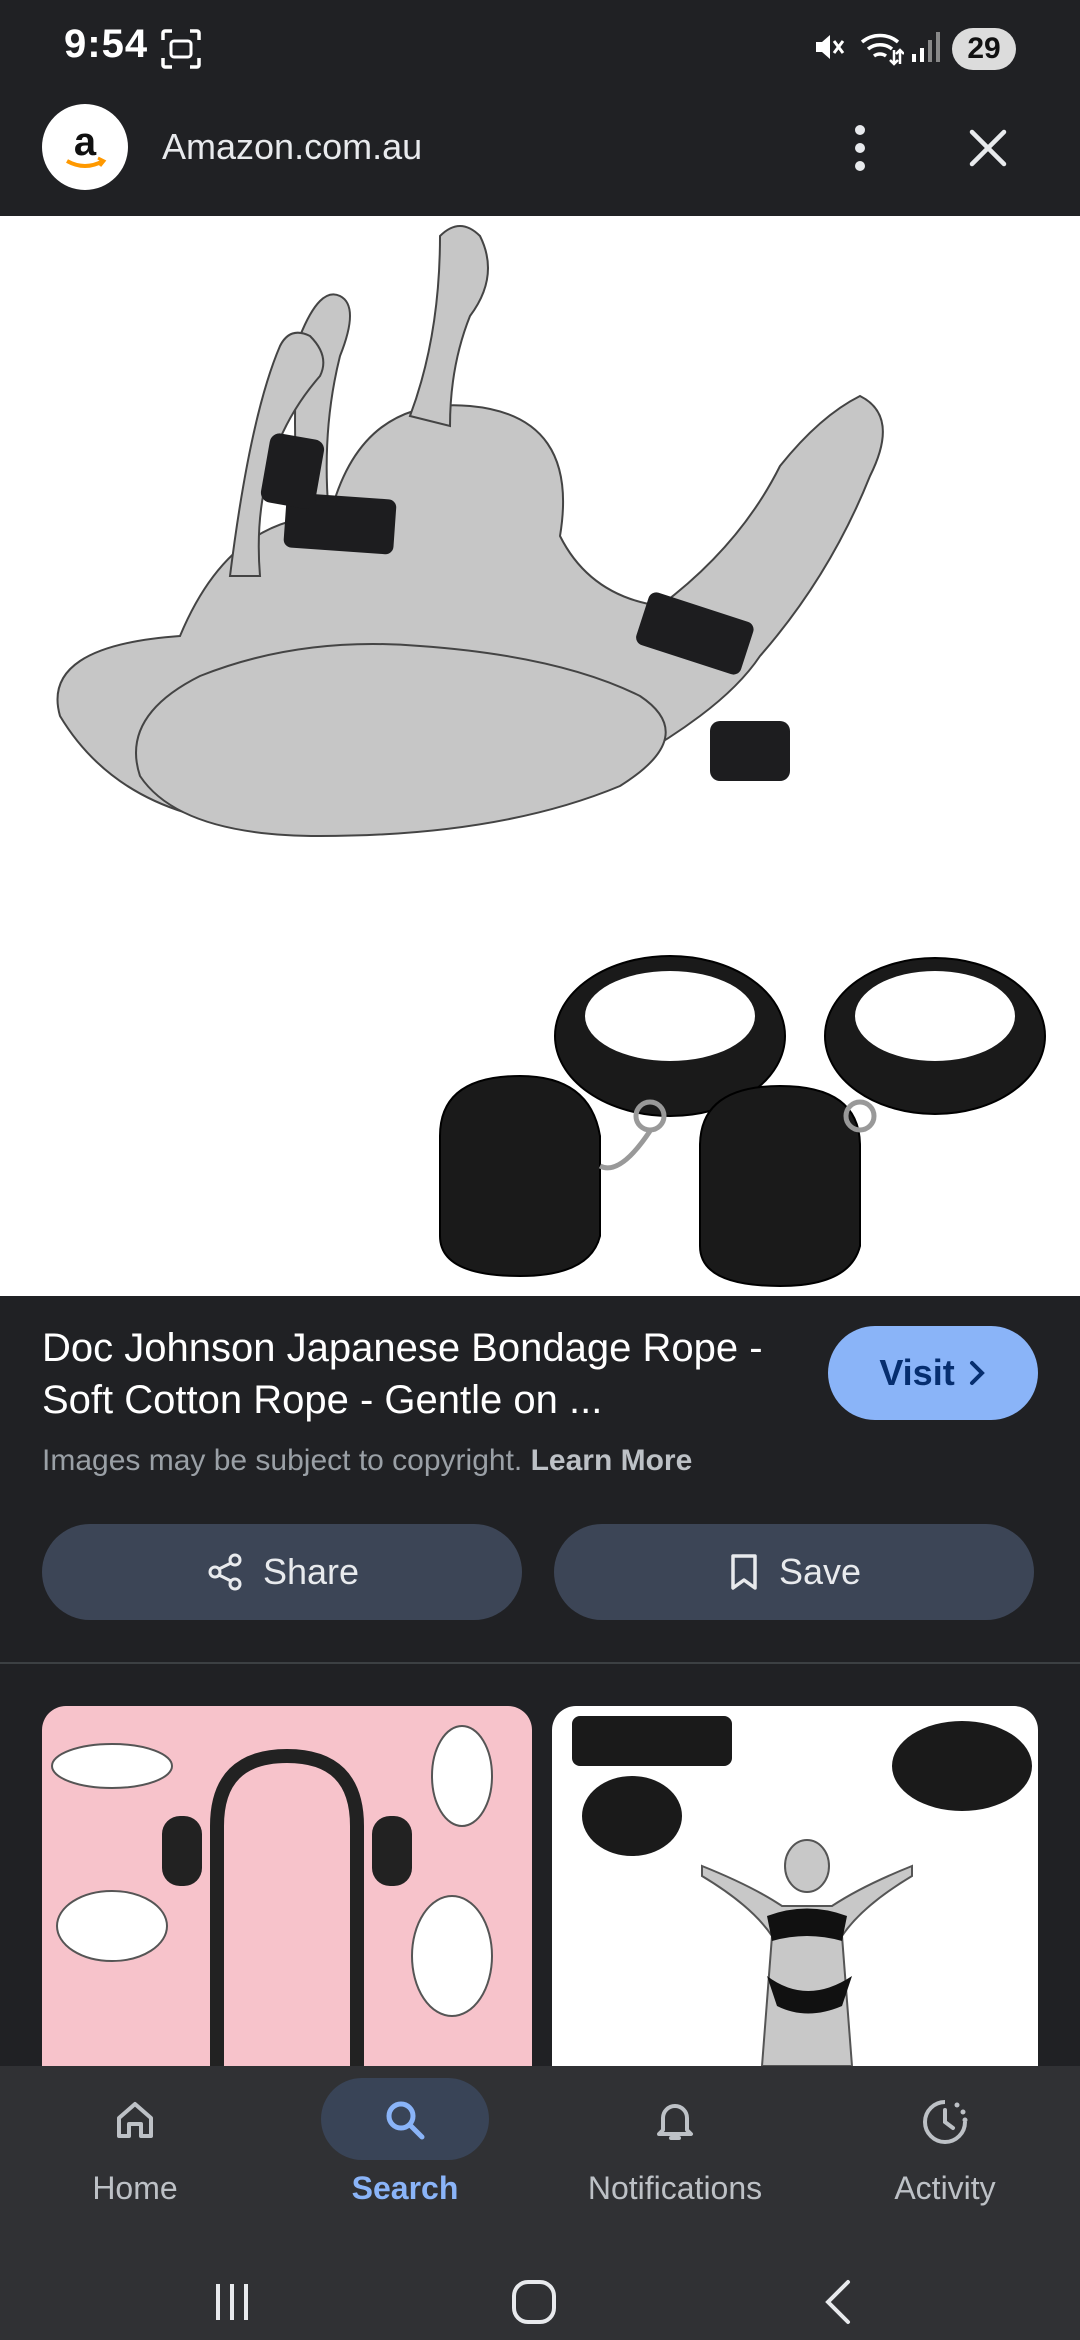 This screenshot has width=1080, height=2340. What do you see at coordinates (984, 49) in the screenshot?
I see `battery-badge: 29` at bounding box center [984, 49].